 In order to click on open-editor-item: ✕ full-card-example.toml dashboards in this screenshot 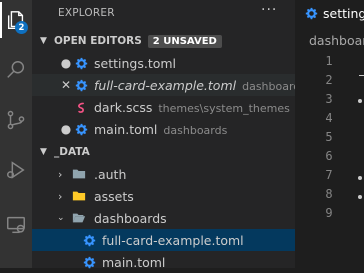, I will do `click(169, 85)`.